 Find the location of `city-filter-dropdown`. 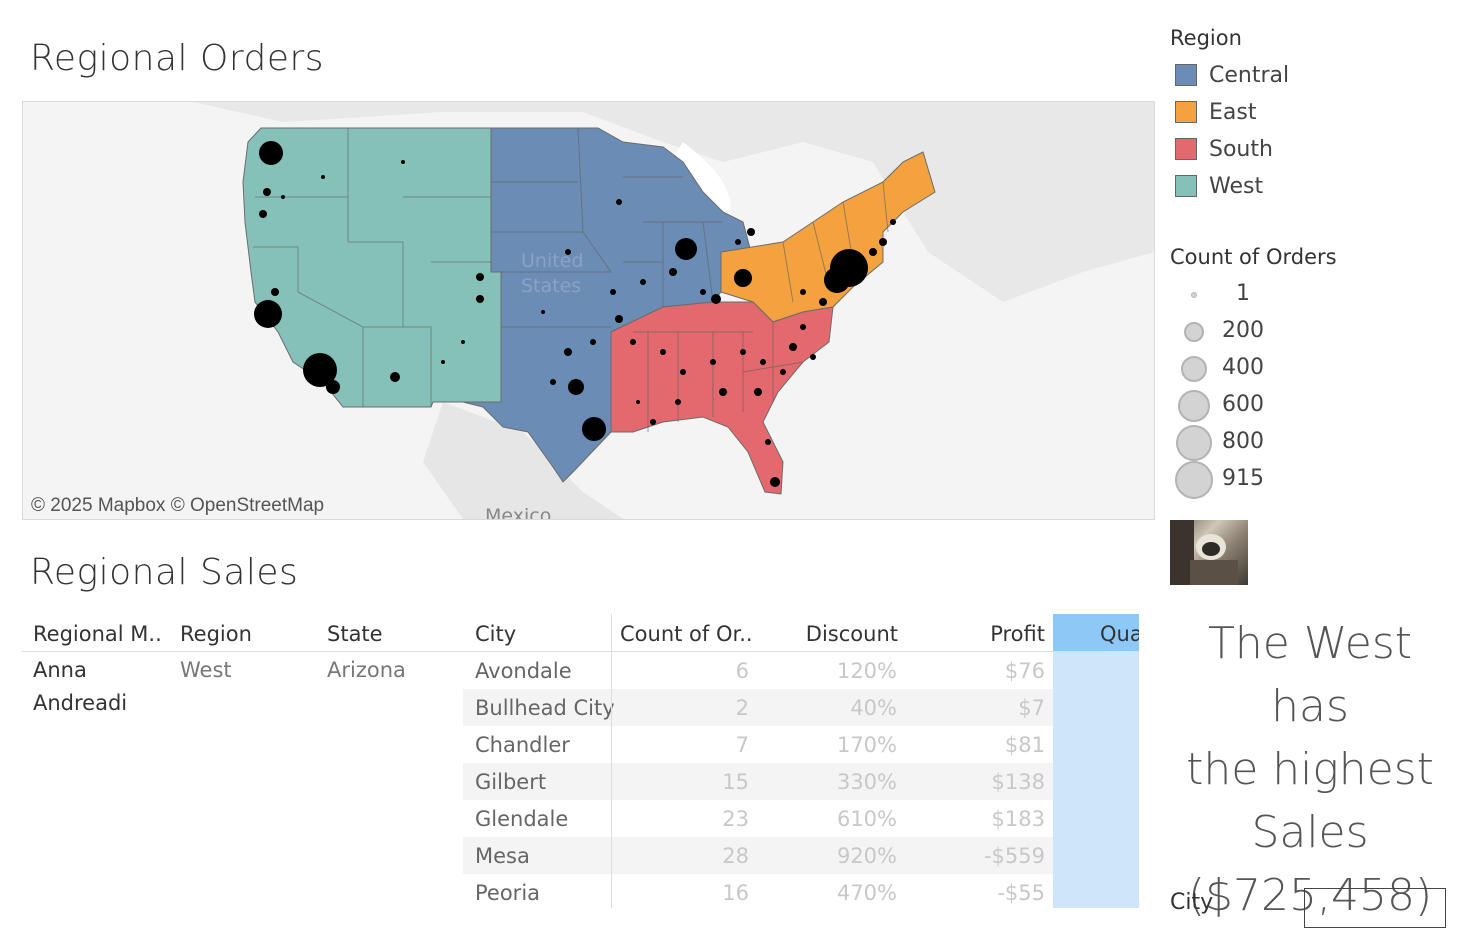

city-filter-dropdown is located at coordinates (1375, 908).